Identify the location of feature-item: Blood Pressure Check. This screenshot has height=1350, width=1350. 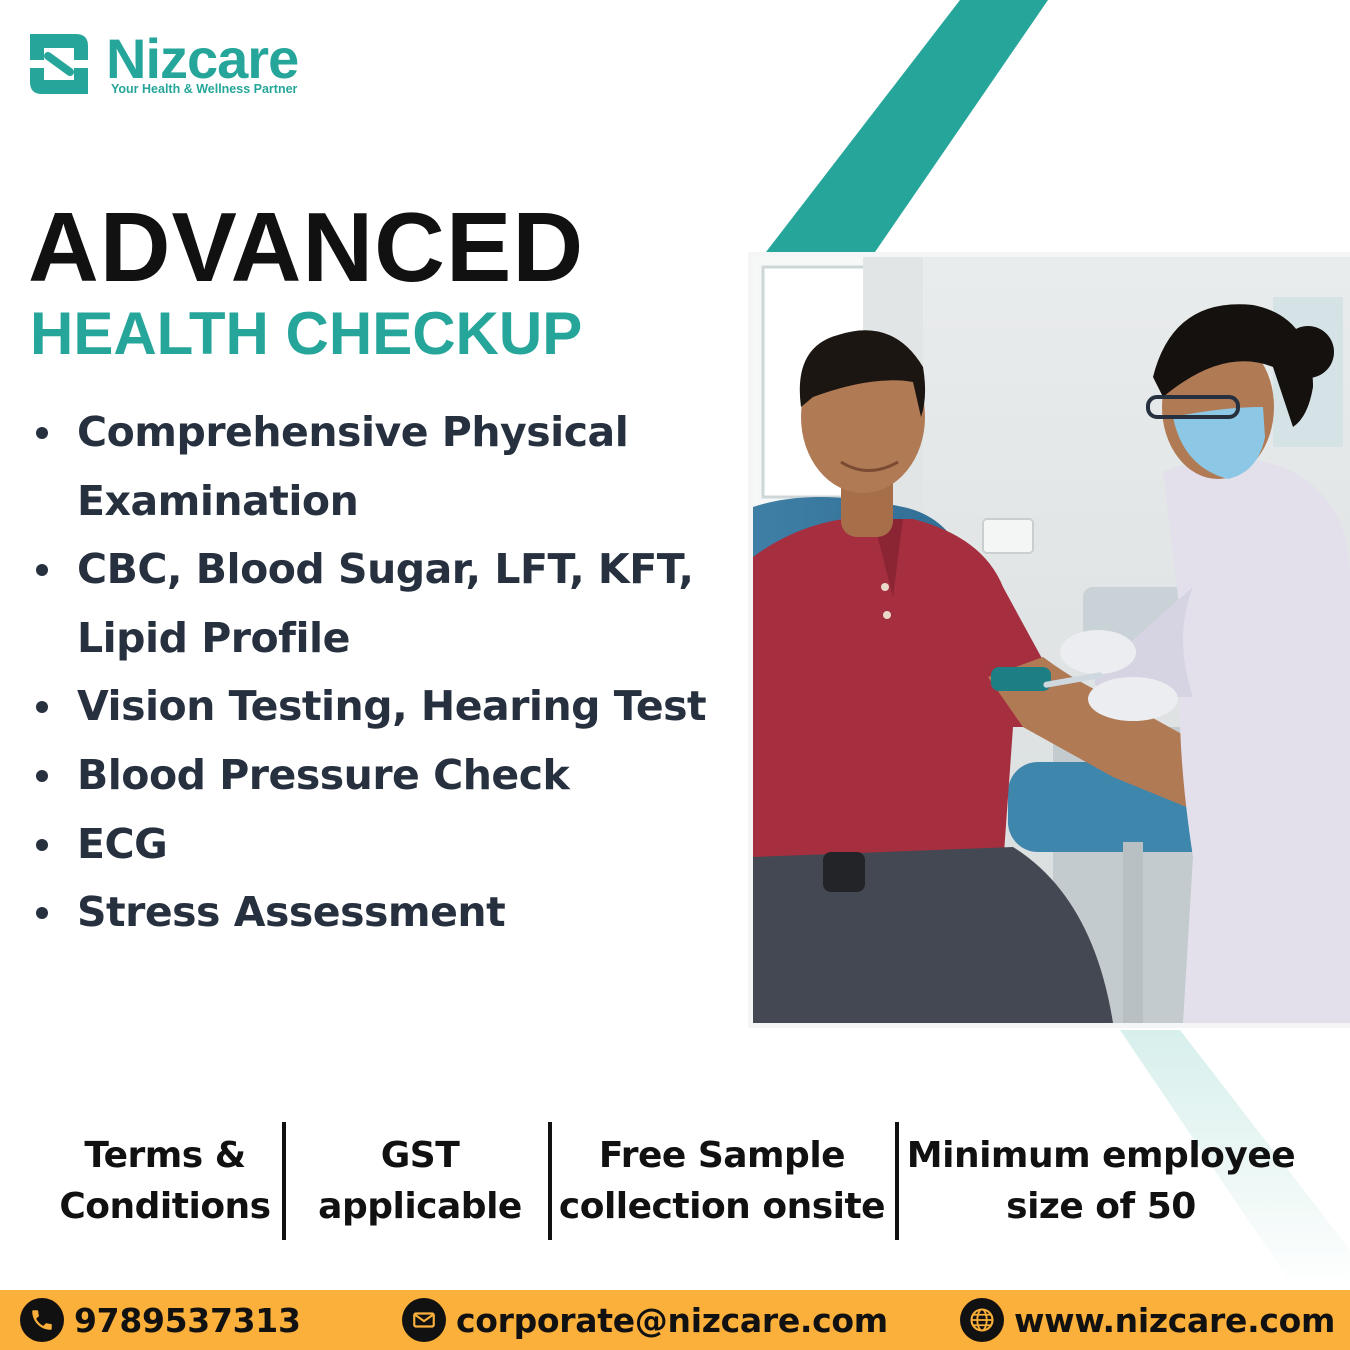
(386, 775).